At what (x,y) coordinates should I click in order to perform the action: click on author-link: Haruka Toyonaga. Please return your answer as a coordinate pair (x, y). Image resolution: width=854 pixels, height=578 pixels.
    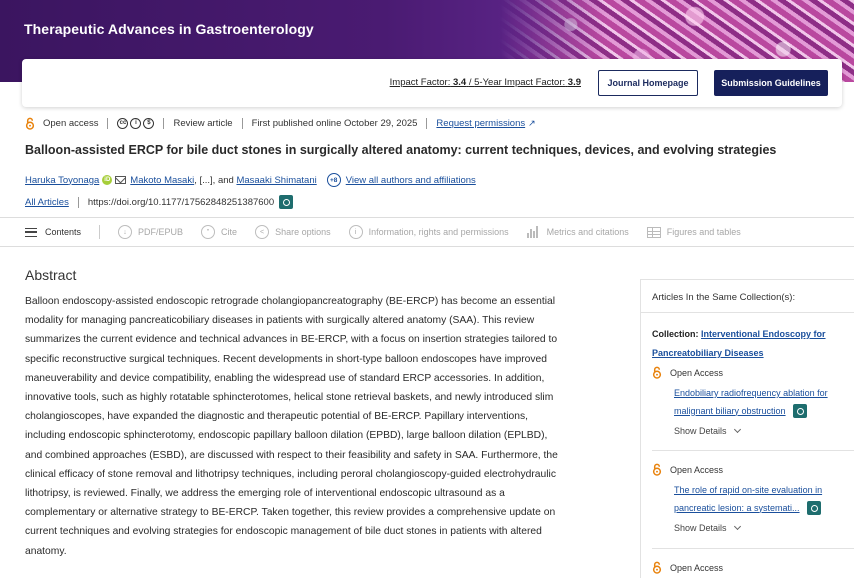
    Looking at the image, I should click on (62, 180).